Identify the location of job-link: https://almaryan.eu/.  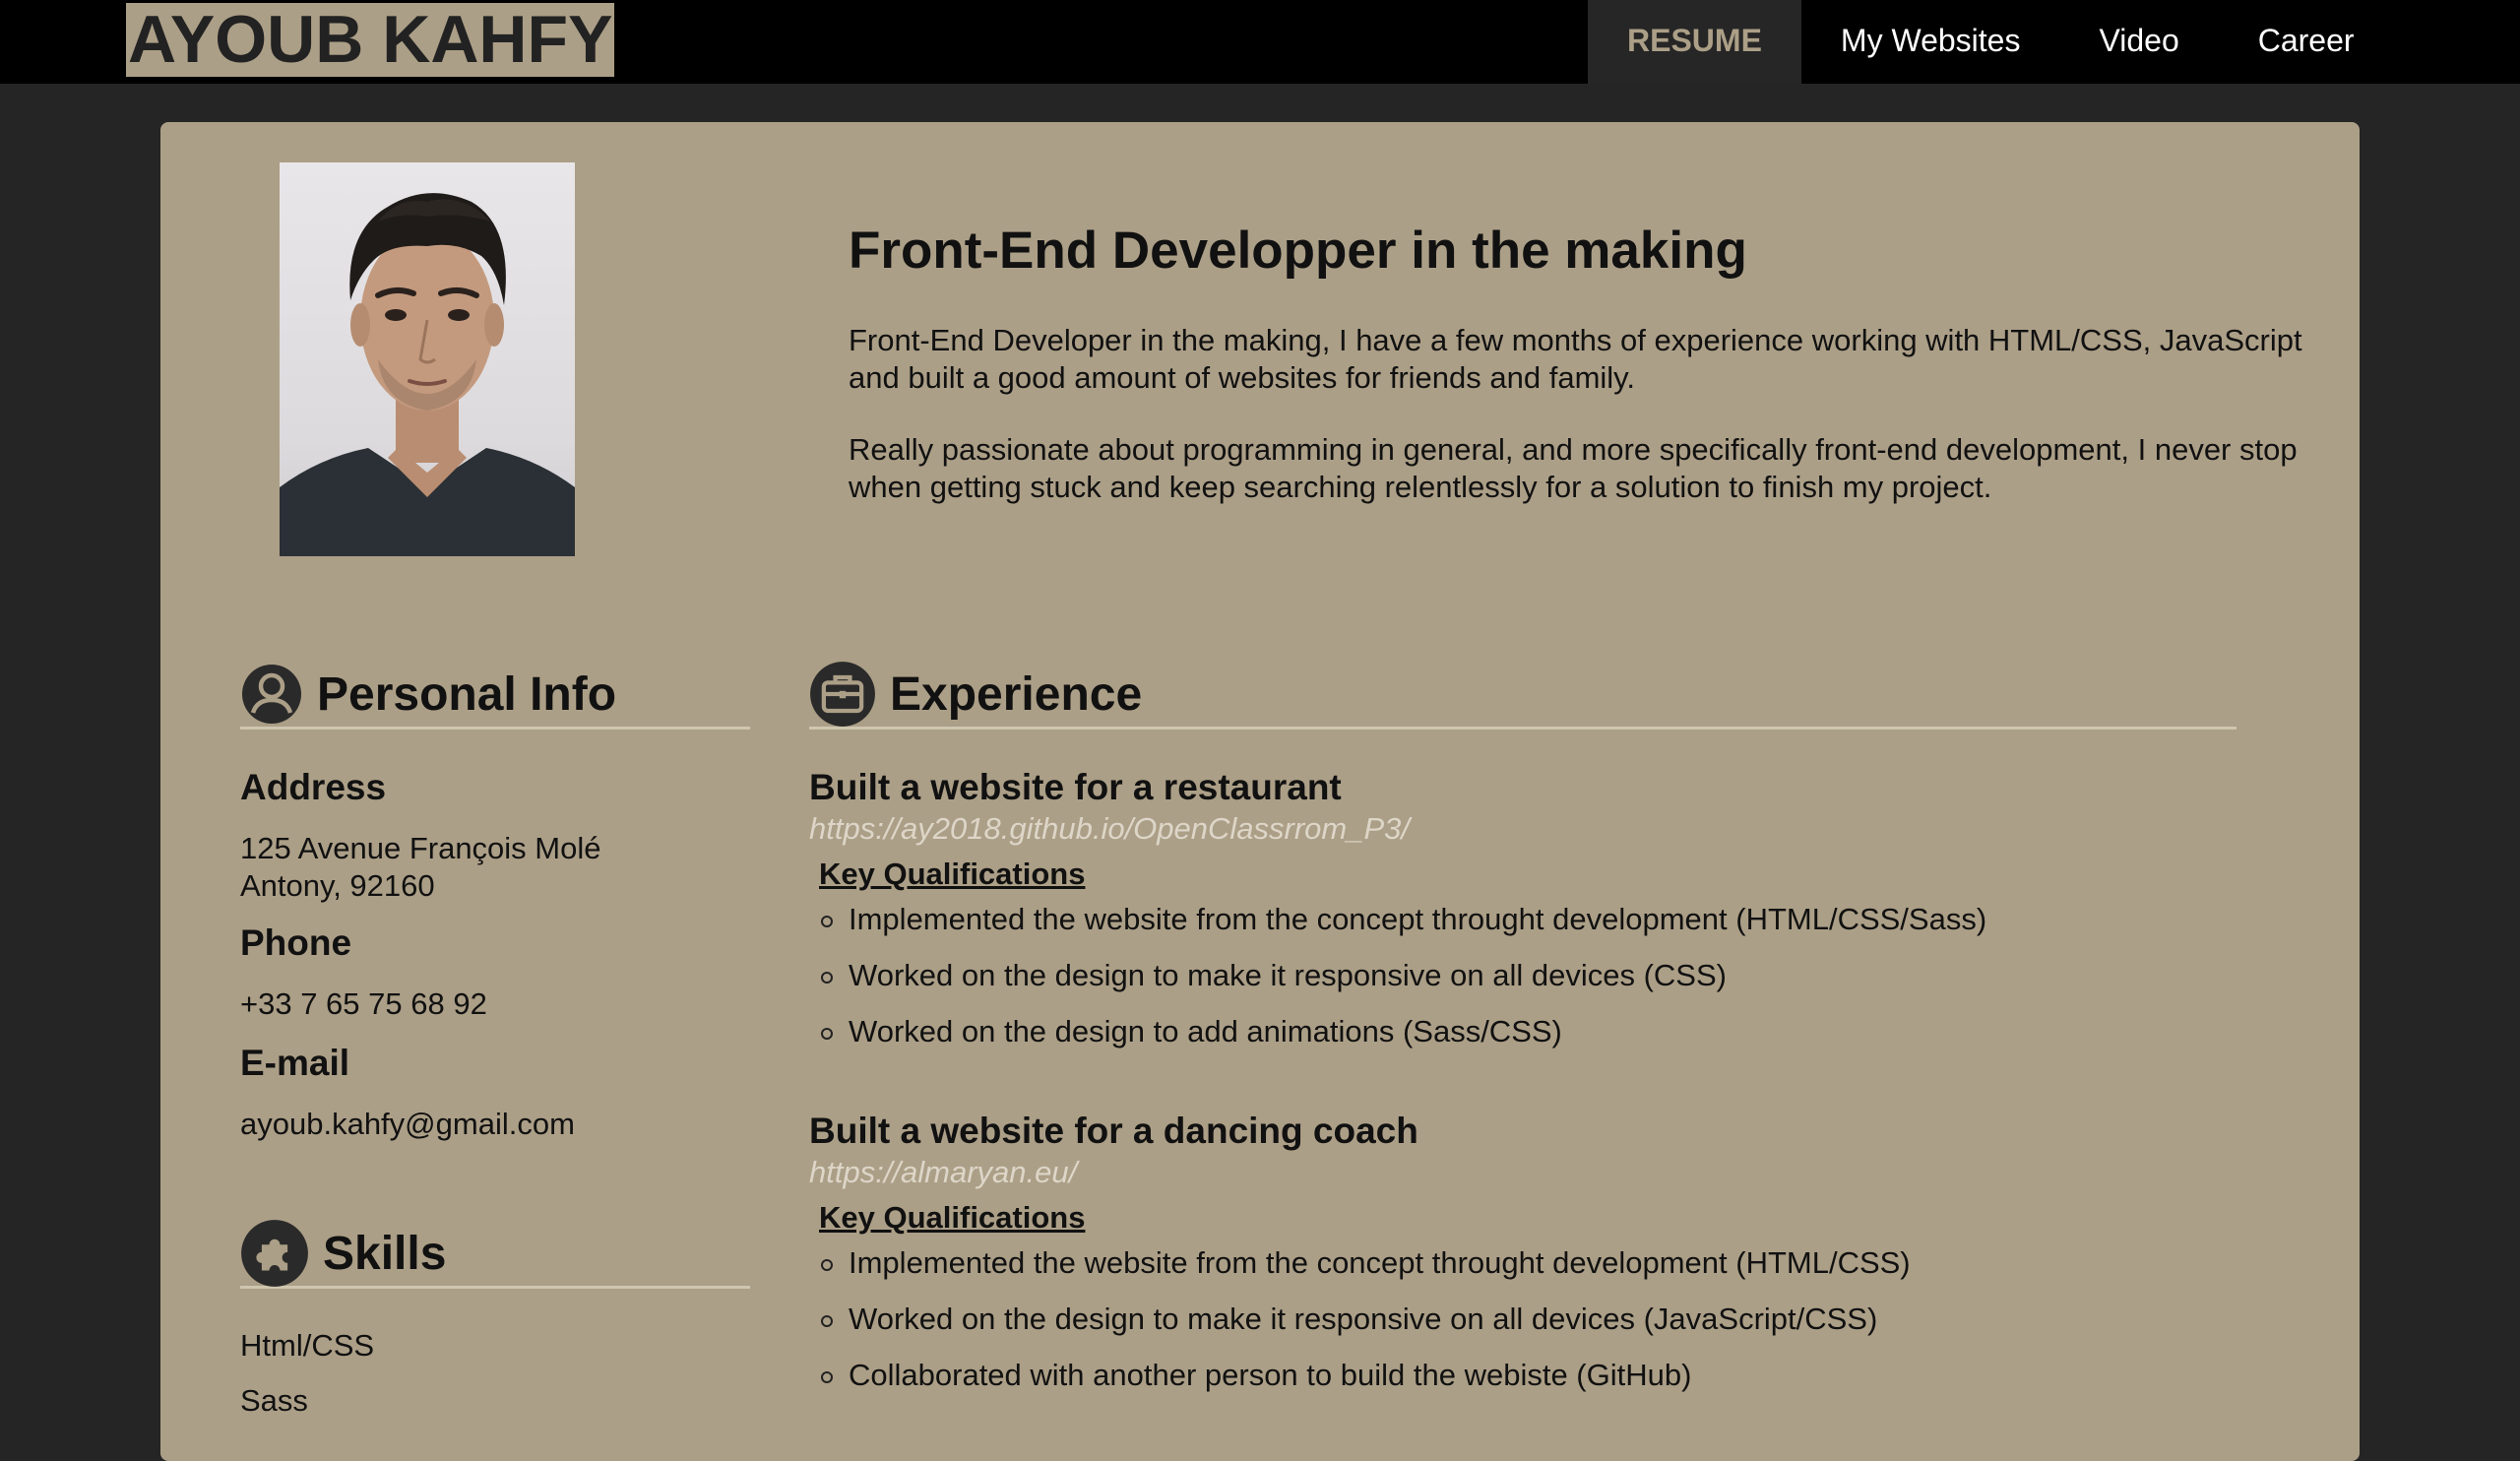
(943, 1172).